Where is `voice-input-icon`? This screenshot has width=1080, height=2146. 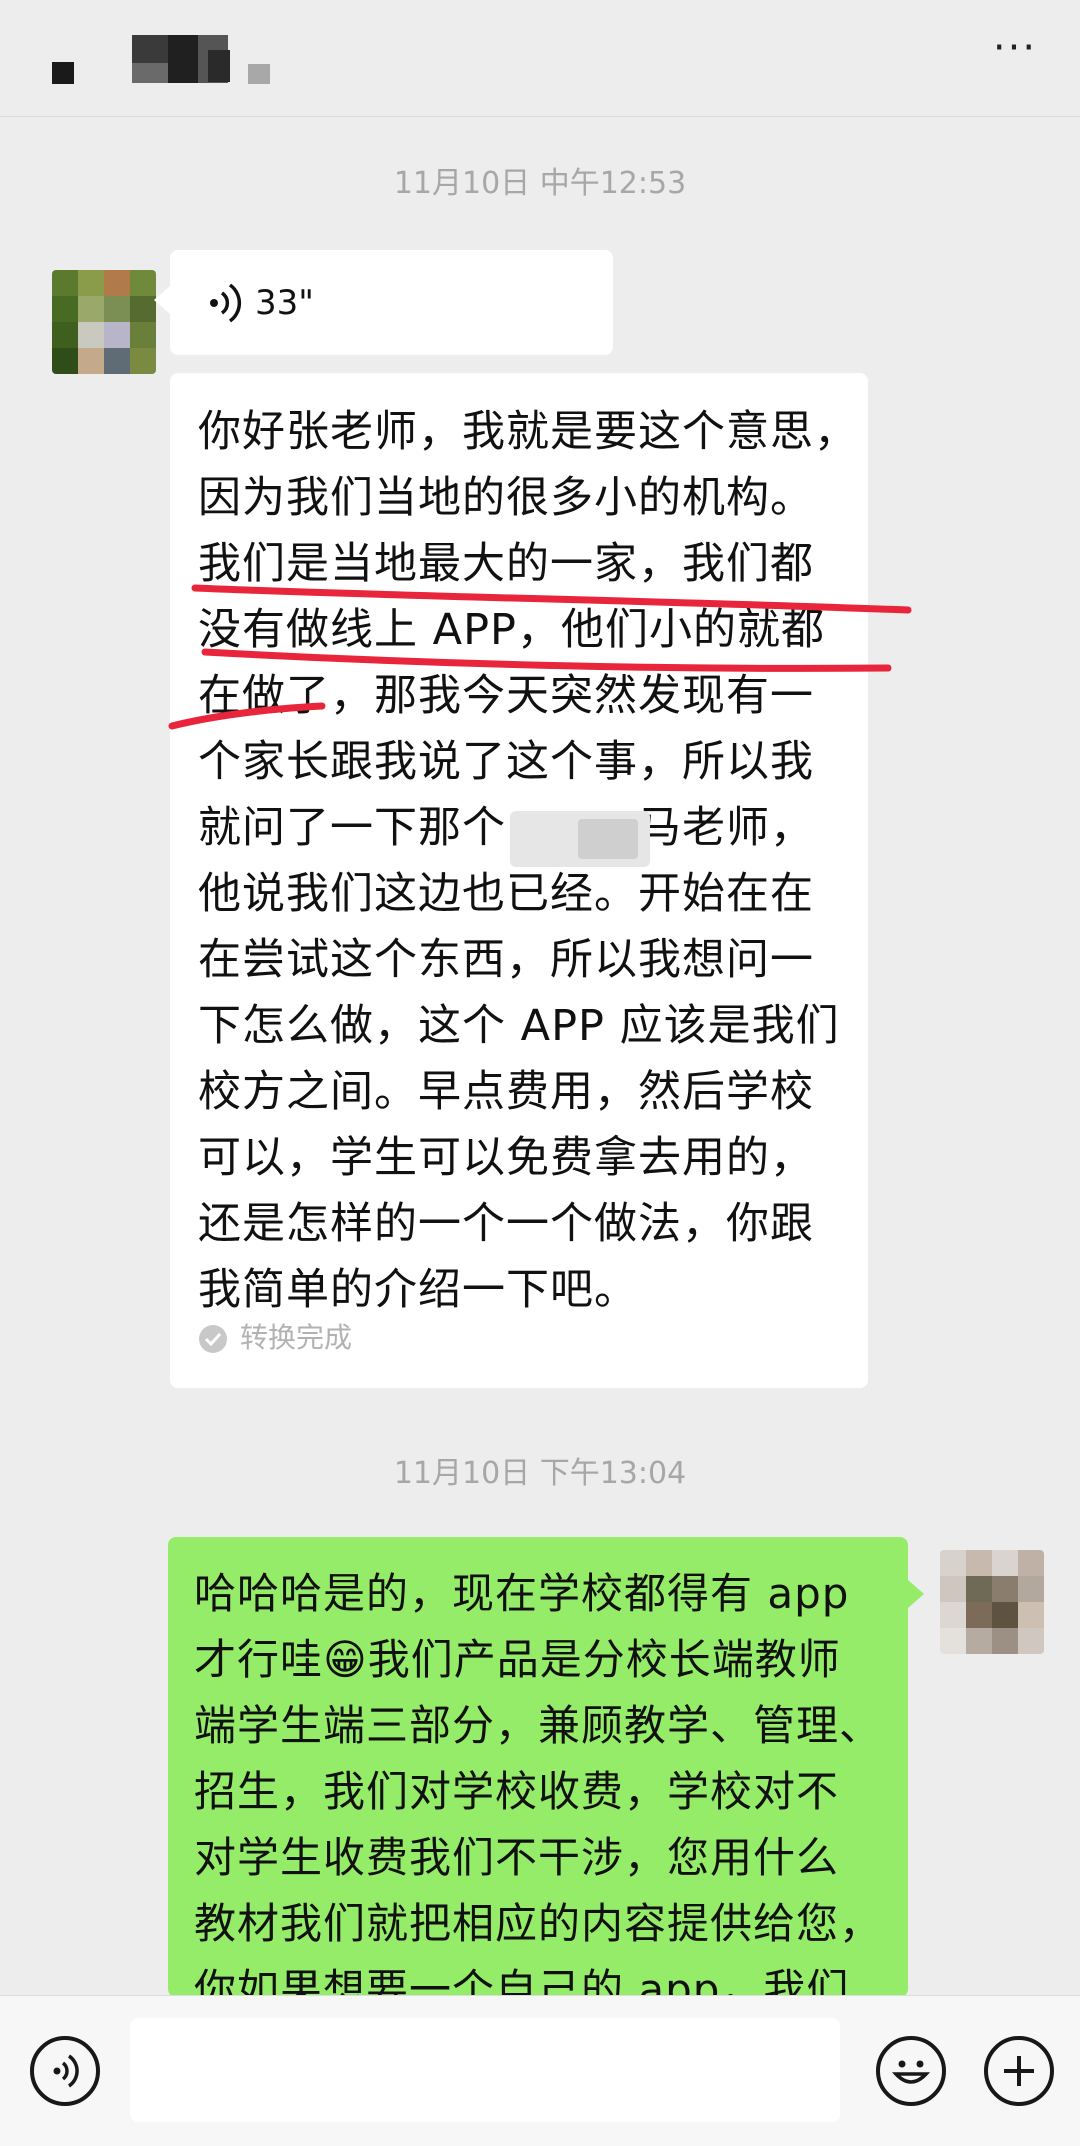
voice-input-icon is located at coordinates (66, 2071).